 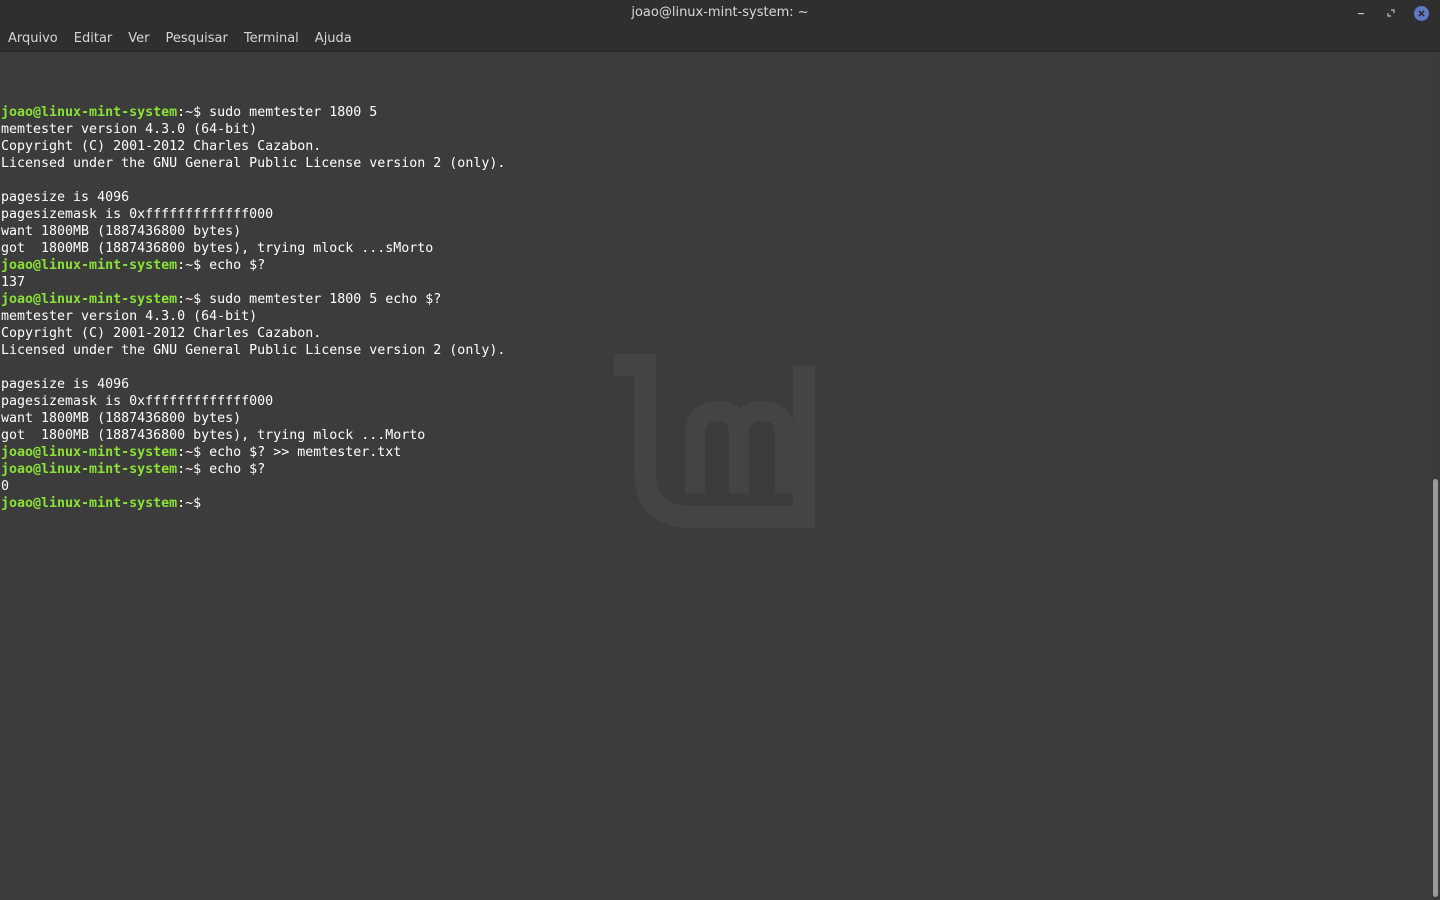 I want to click on output-line: 137, so click(x=13, y=282).